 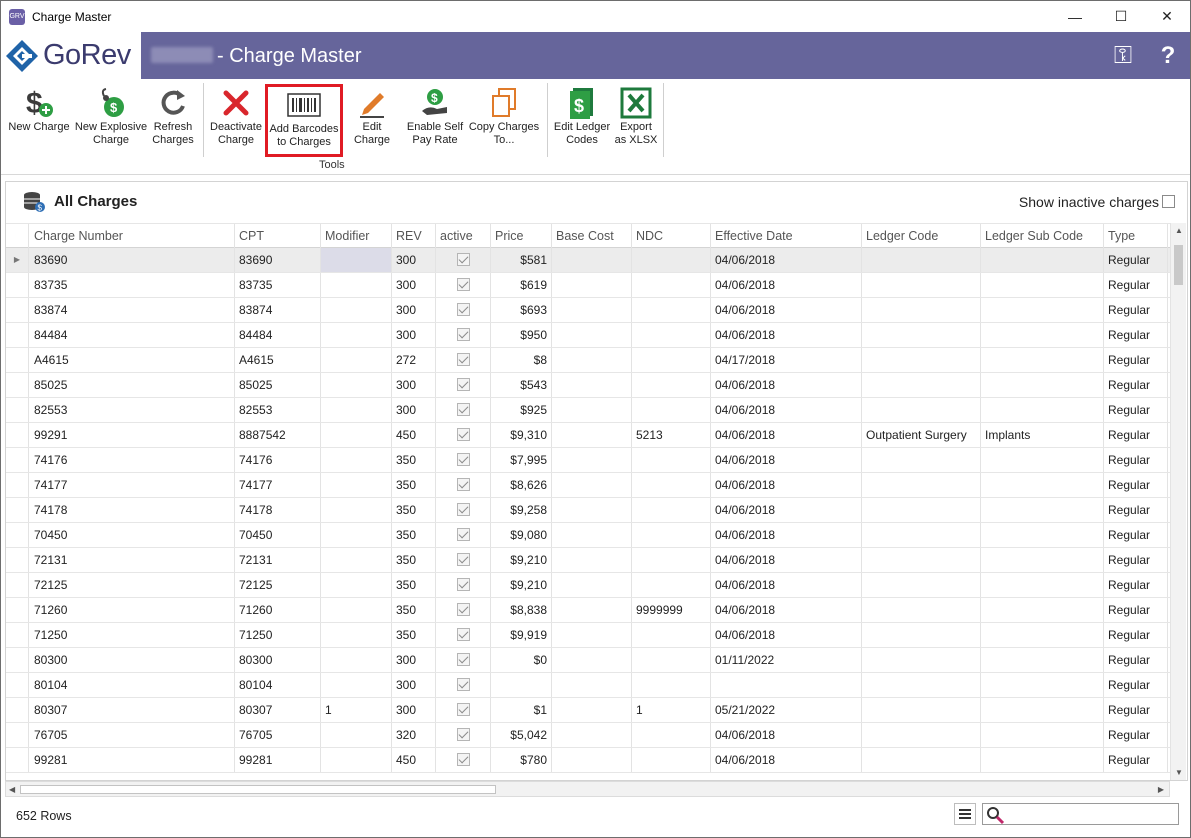 What do you see at coordinates (278, 560) in the screenshot?
I see `cell-cpt: 72131` at bounding box center [278, 560].